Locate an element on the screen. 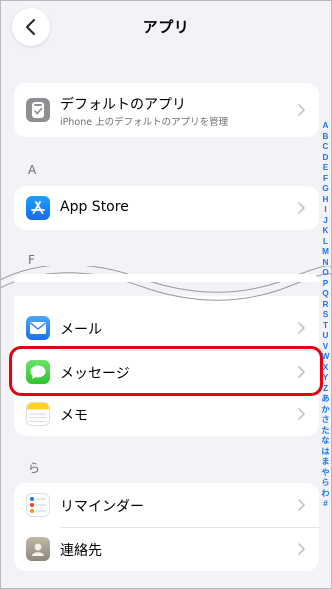  app-label: メッセージ is located at coordinates (95, 374).